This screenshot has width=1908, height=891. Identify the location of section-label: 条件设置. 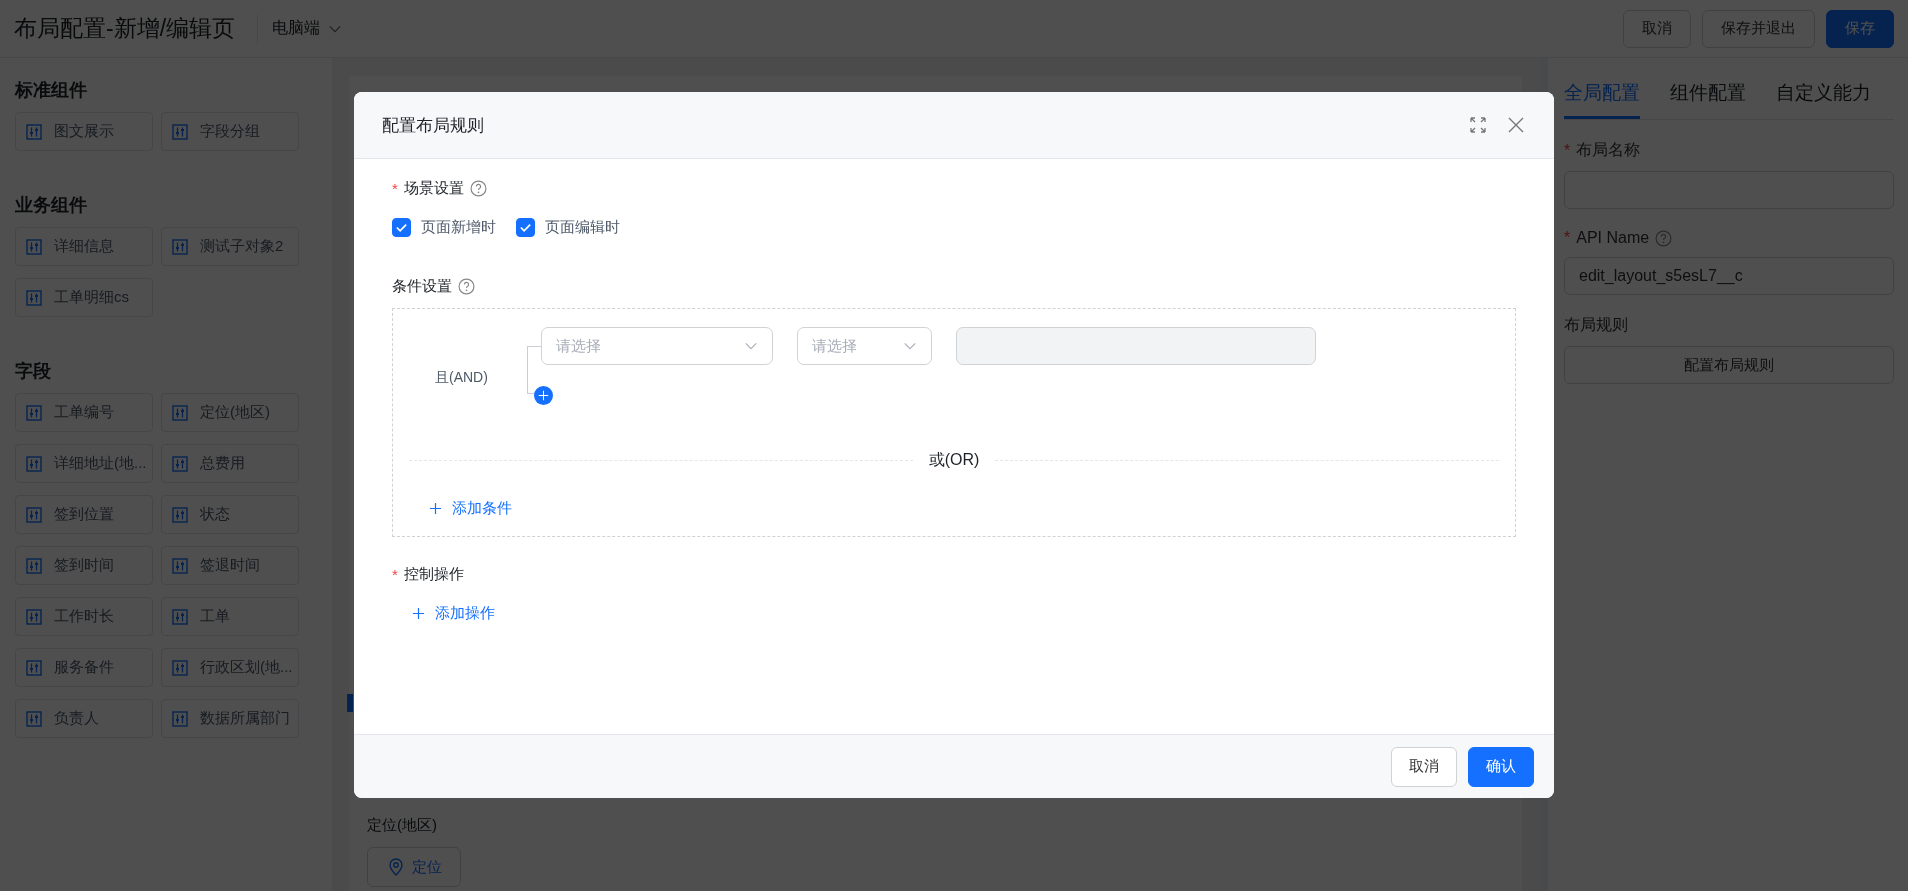
(422, 286).